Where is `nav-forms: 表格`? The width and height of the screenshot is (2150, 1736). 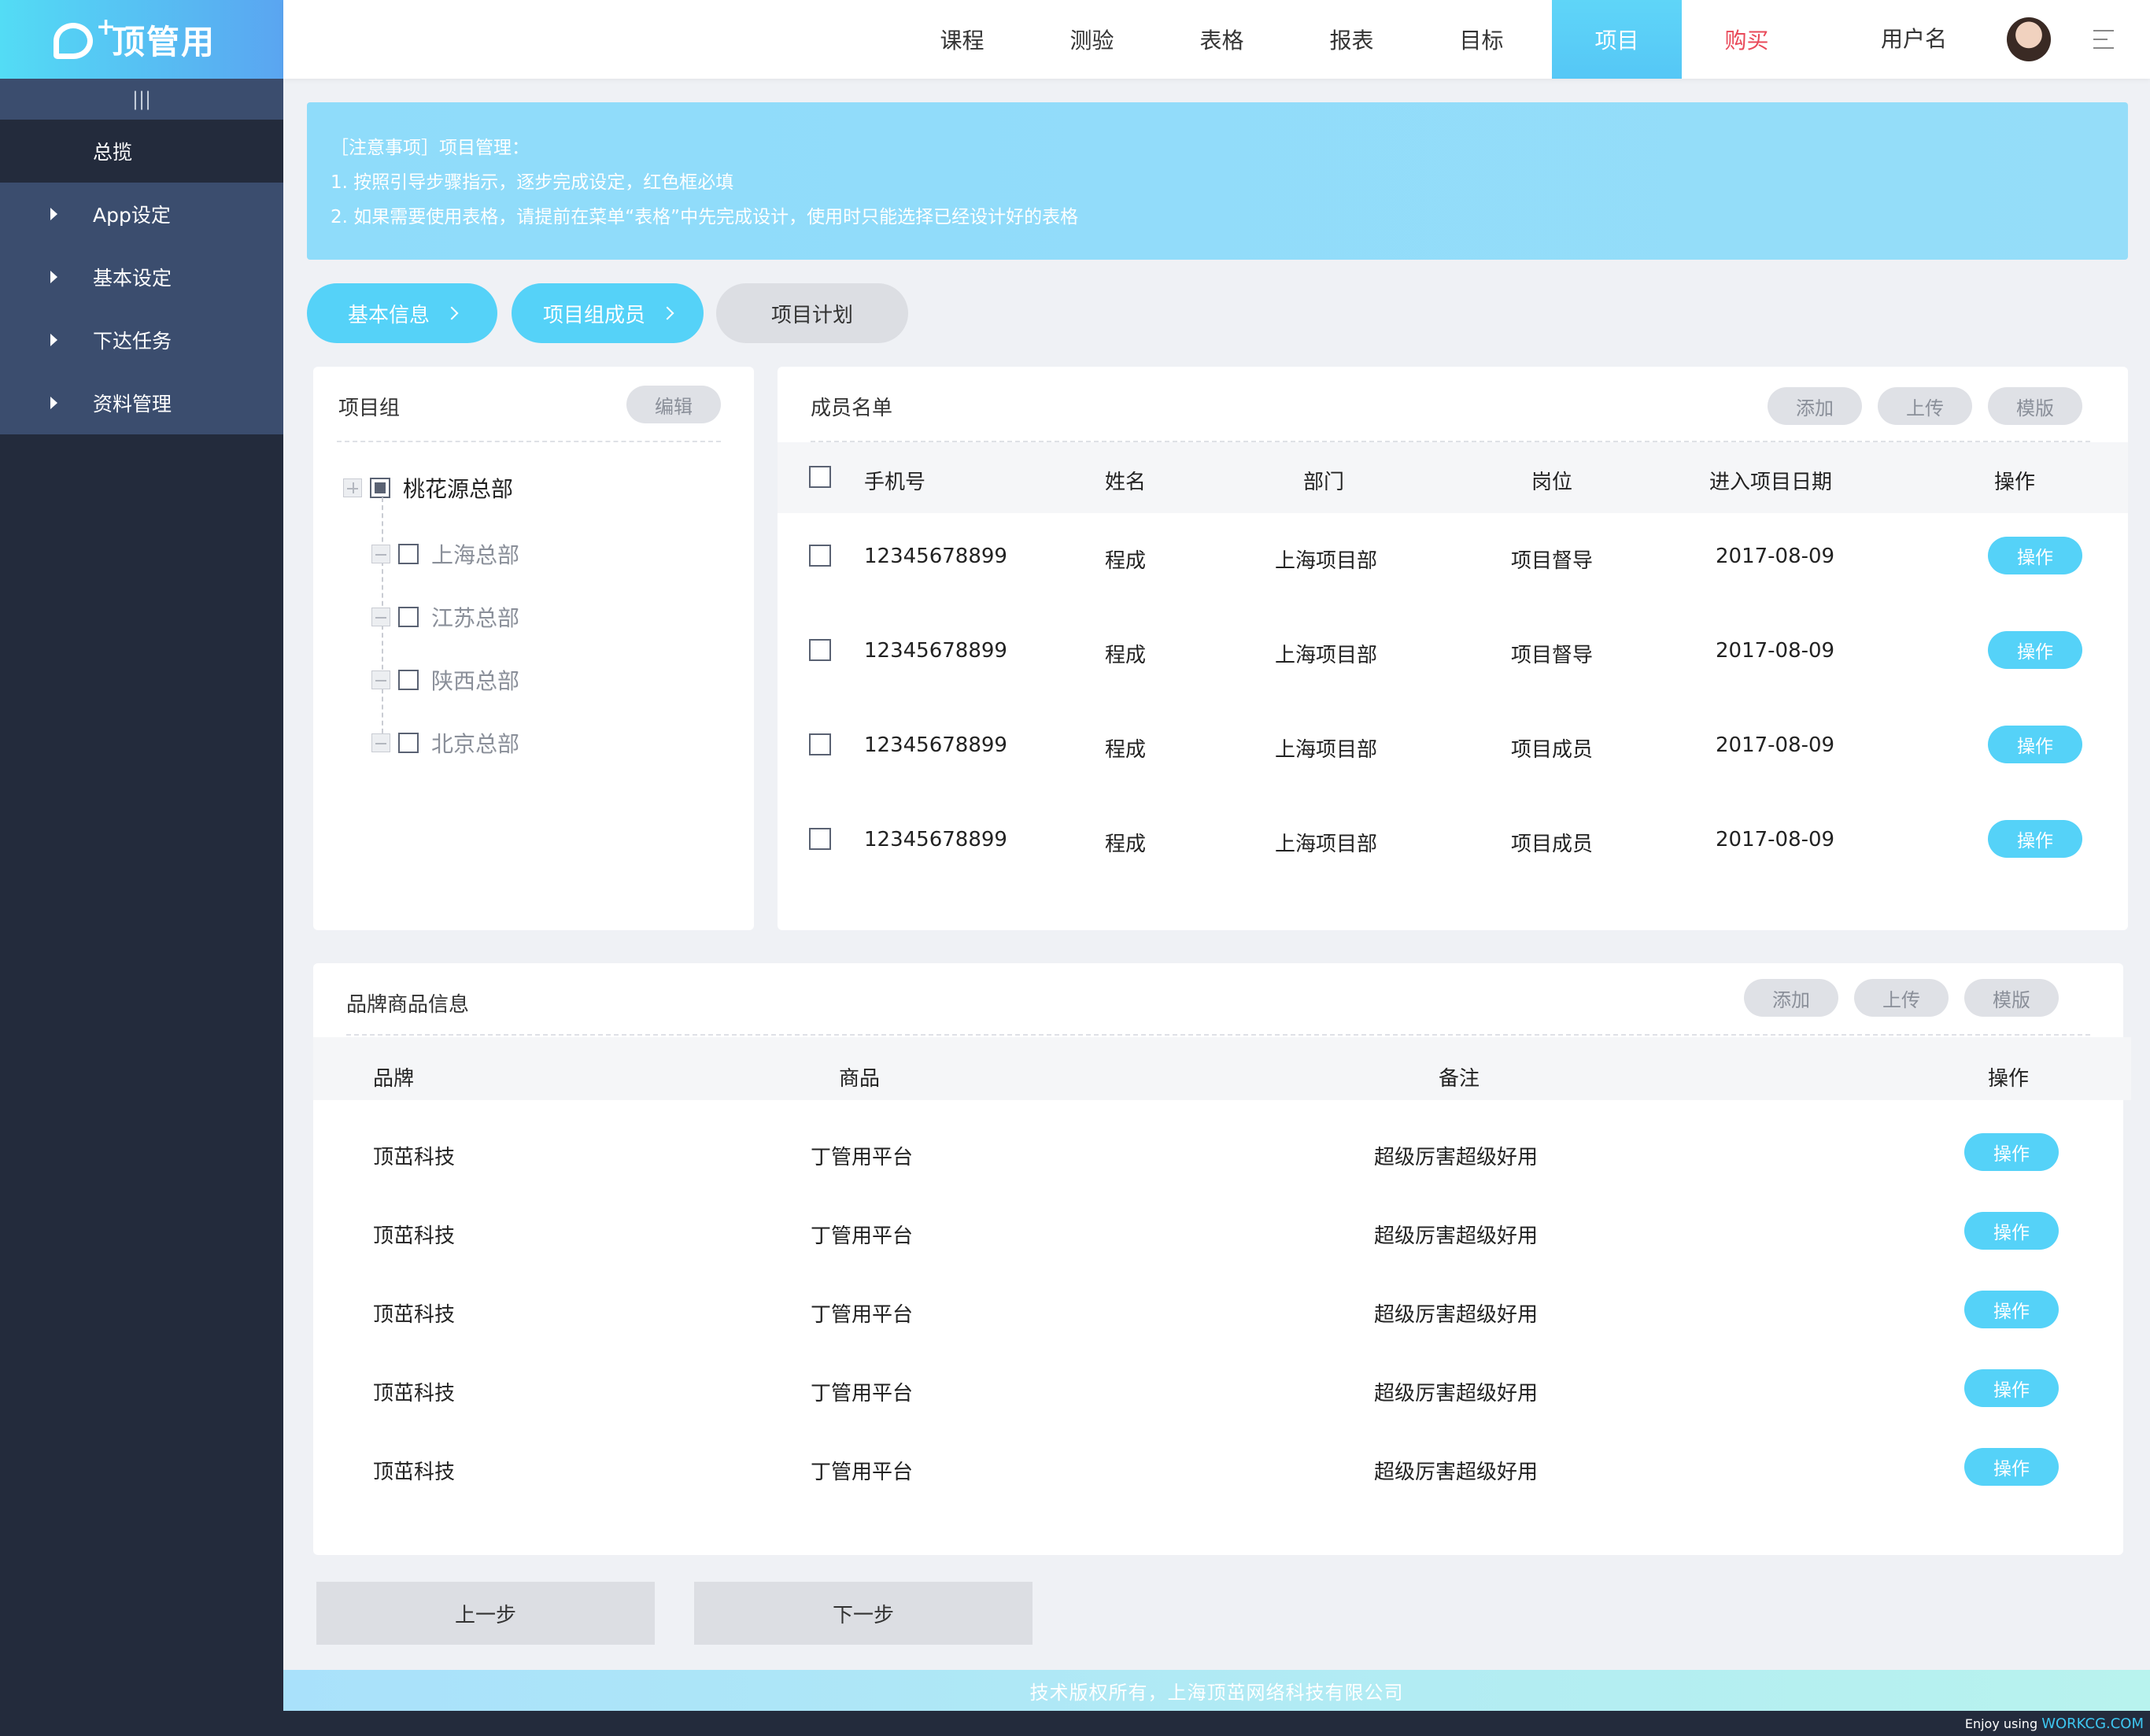 nav-forms: 表格 is located at coordinates (1222, 39).